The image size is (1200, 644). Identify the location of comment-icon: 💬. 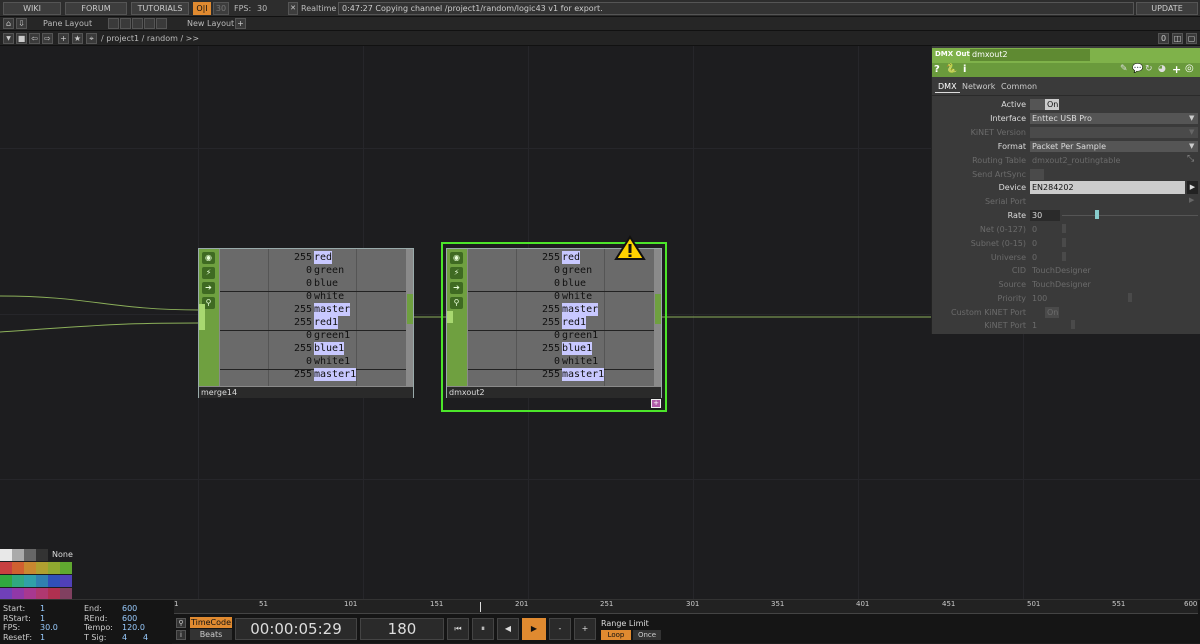
(1137, 69).